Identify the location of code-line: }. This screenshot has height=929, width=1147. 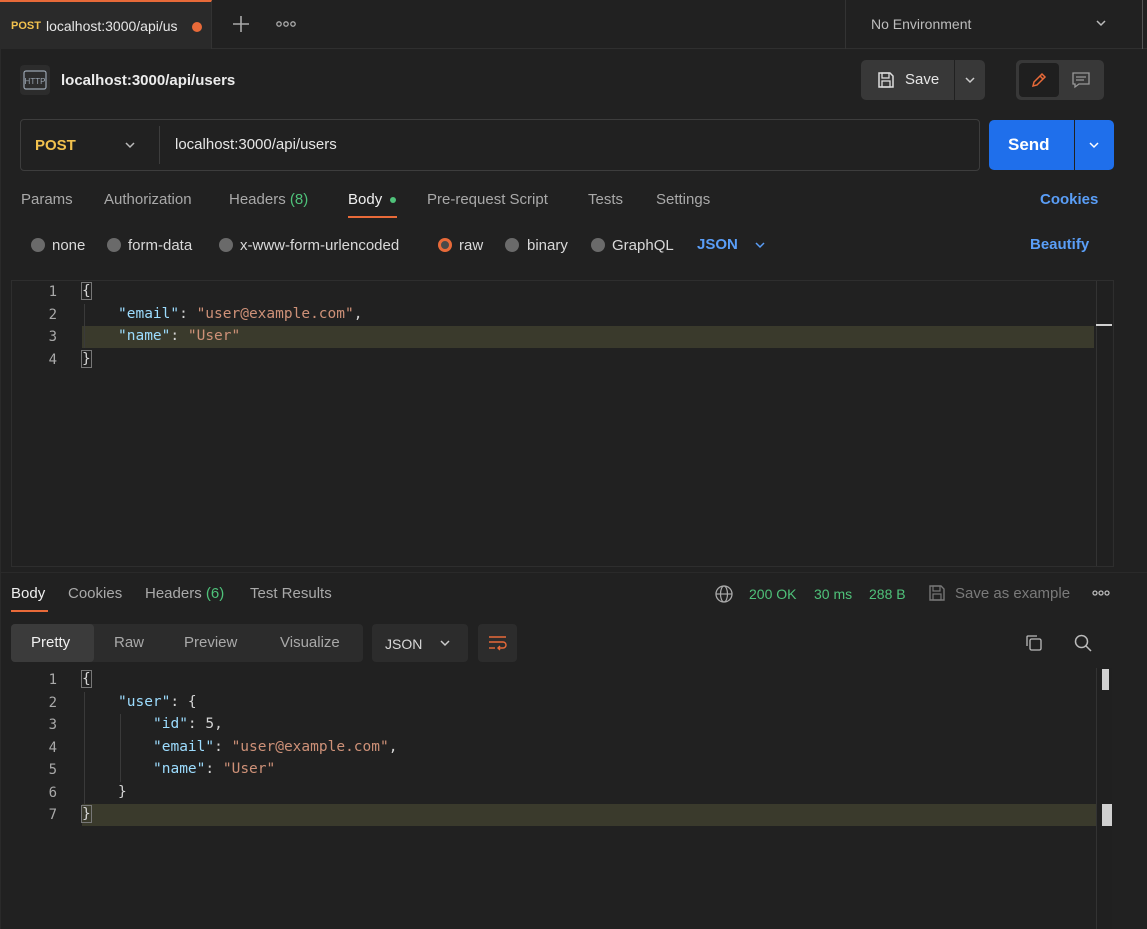
(122, 792).